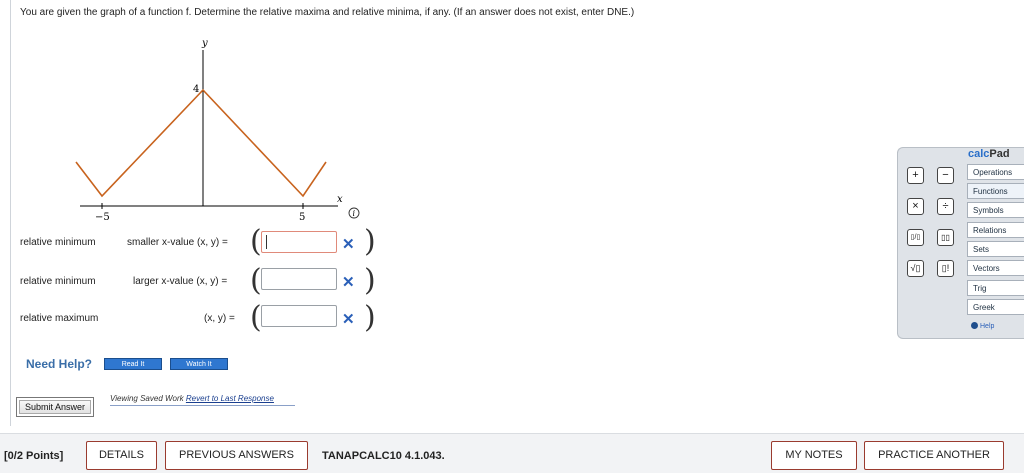 The image size is (1024, 473). I want to click on left-divider, so click(10, 213).